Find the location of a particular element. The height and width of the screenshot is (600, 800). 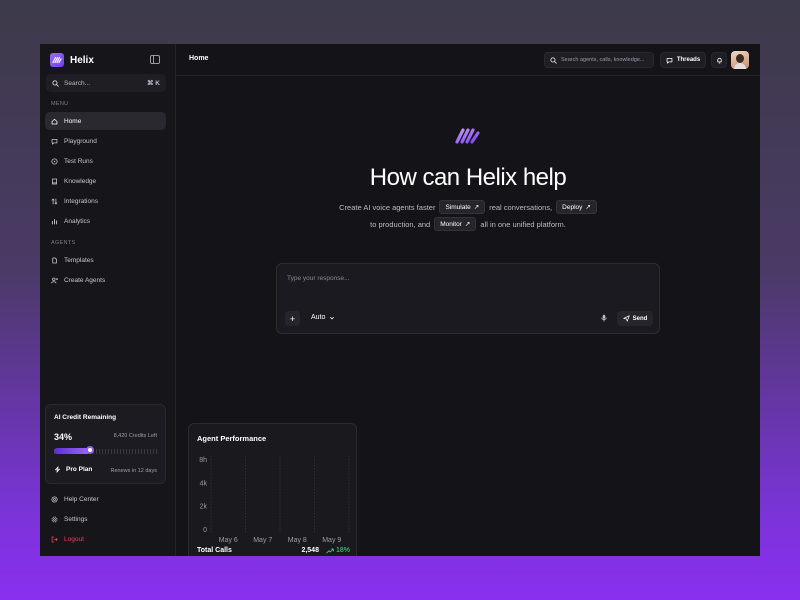

microphone-button is located at coordinates (604, 318).